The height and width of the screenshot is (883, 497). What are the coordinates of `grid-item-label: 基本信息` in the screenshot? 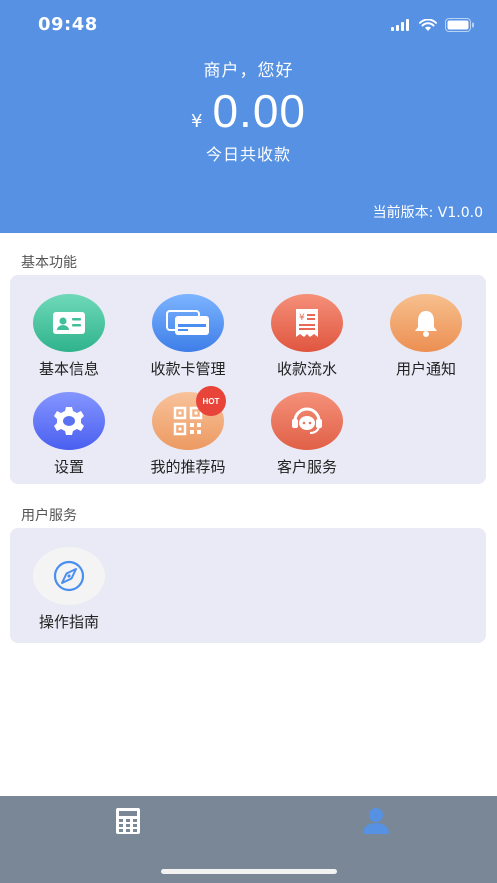 It's located at (68, 369).